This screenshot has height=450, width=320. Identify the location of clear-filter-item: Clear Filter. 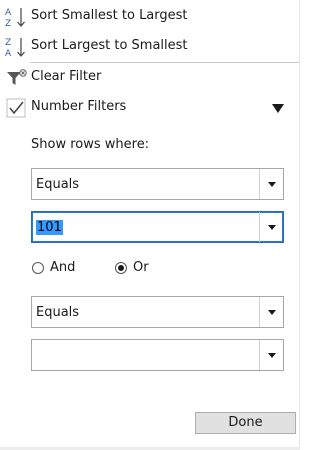
(150, 78).